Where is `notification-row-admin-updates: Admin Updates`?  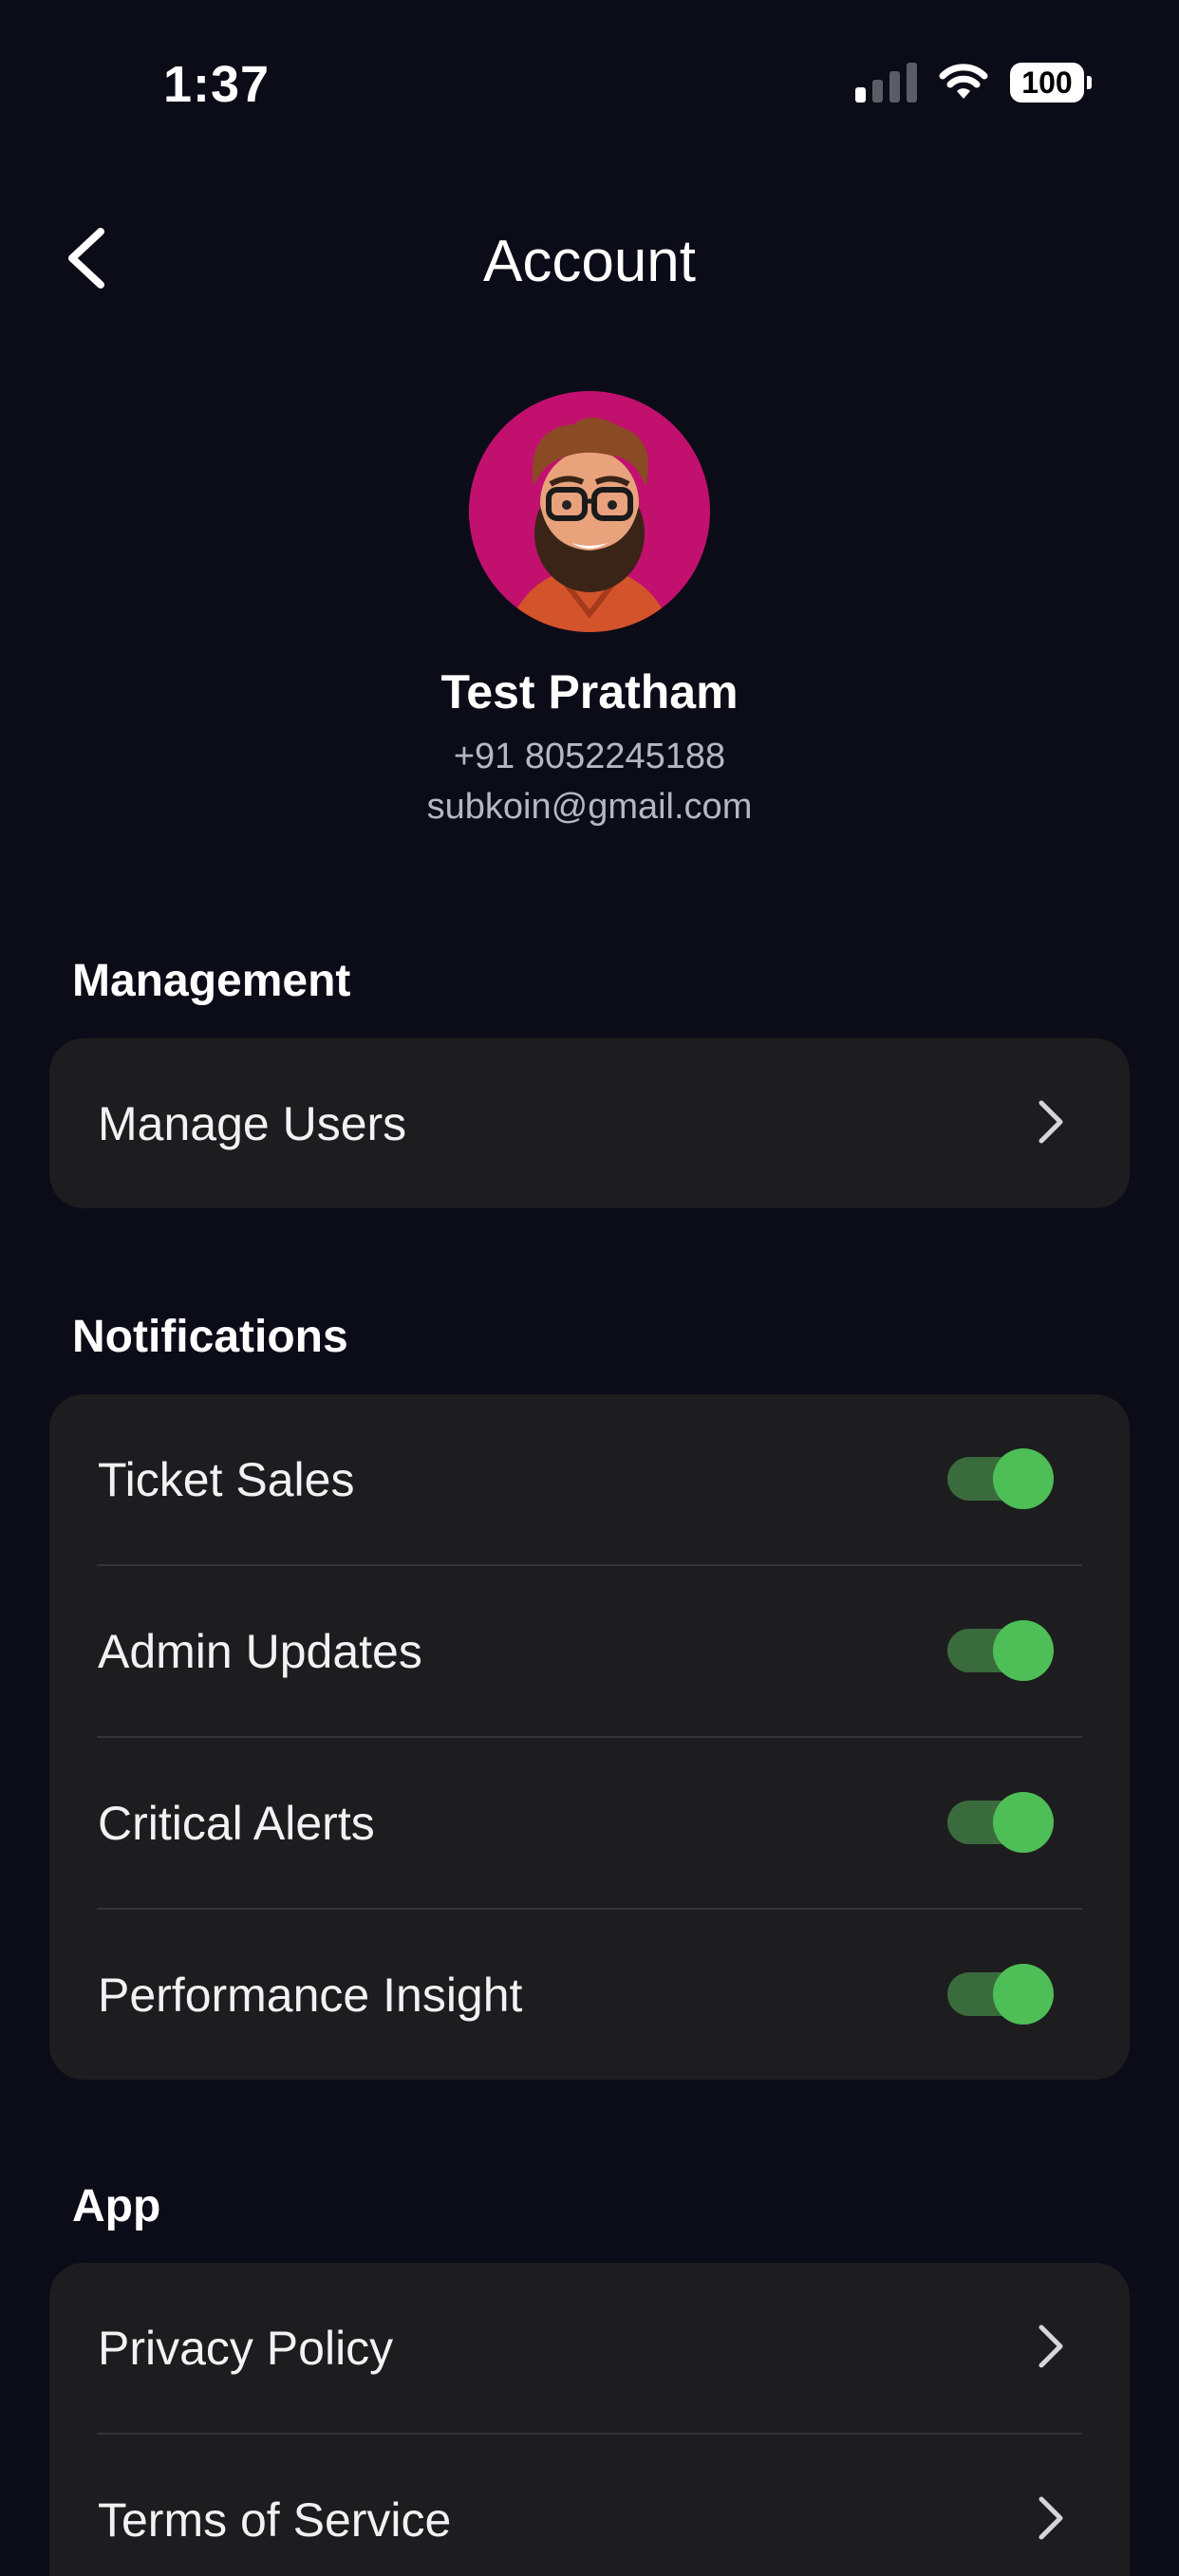
notification-row-admin-updates: Admin Updates is located at coordinates (589, 1652).